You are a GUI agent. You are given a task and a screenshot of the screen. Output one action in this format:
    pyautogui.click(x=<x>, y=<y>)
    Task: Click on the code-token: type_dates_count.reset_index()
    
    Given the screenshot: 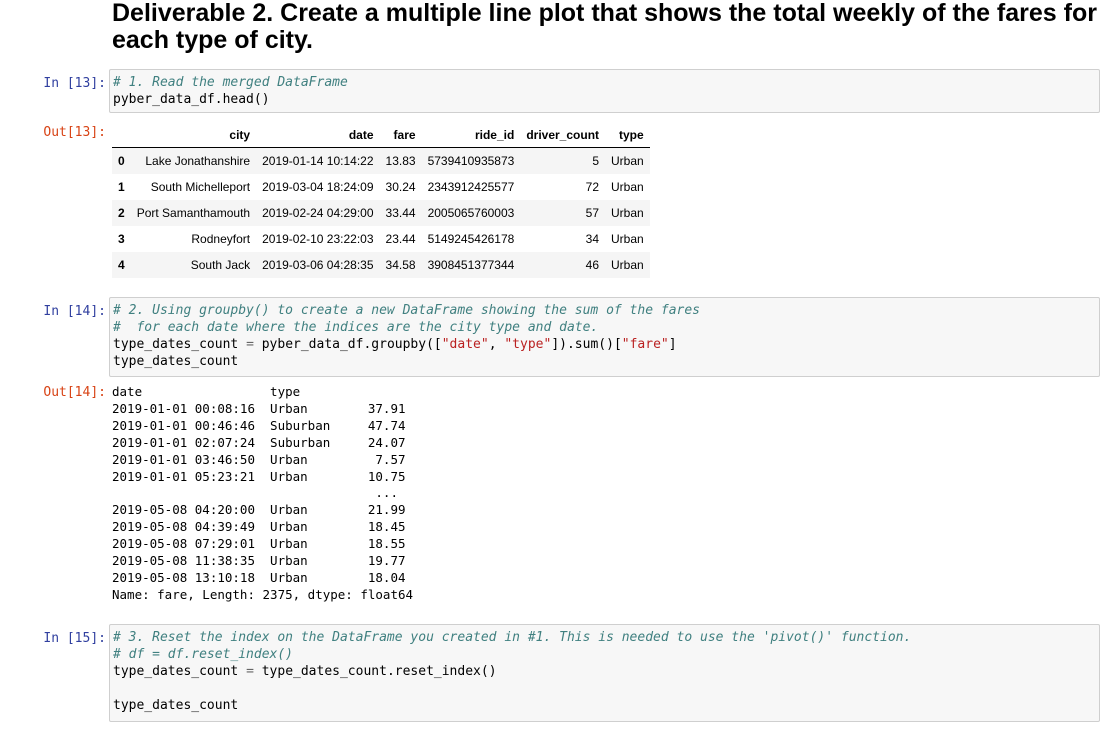 What is the action you would take?
    pyautogui.click(x=375, y=671)
    